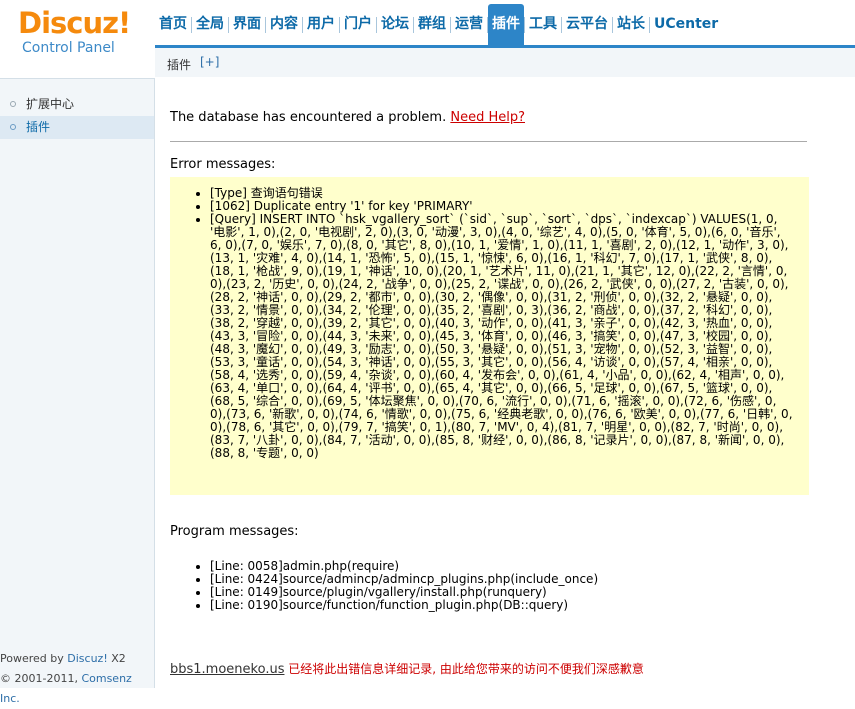  What do you see at coordinates (173, 24) in the screenshot?
I see `nav-tab-0: 首页` at bounding box center [173, 24].